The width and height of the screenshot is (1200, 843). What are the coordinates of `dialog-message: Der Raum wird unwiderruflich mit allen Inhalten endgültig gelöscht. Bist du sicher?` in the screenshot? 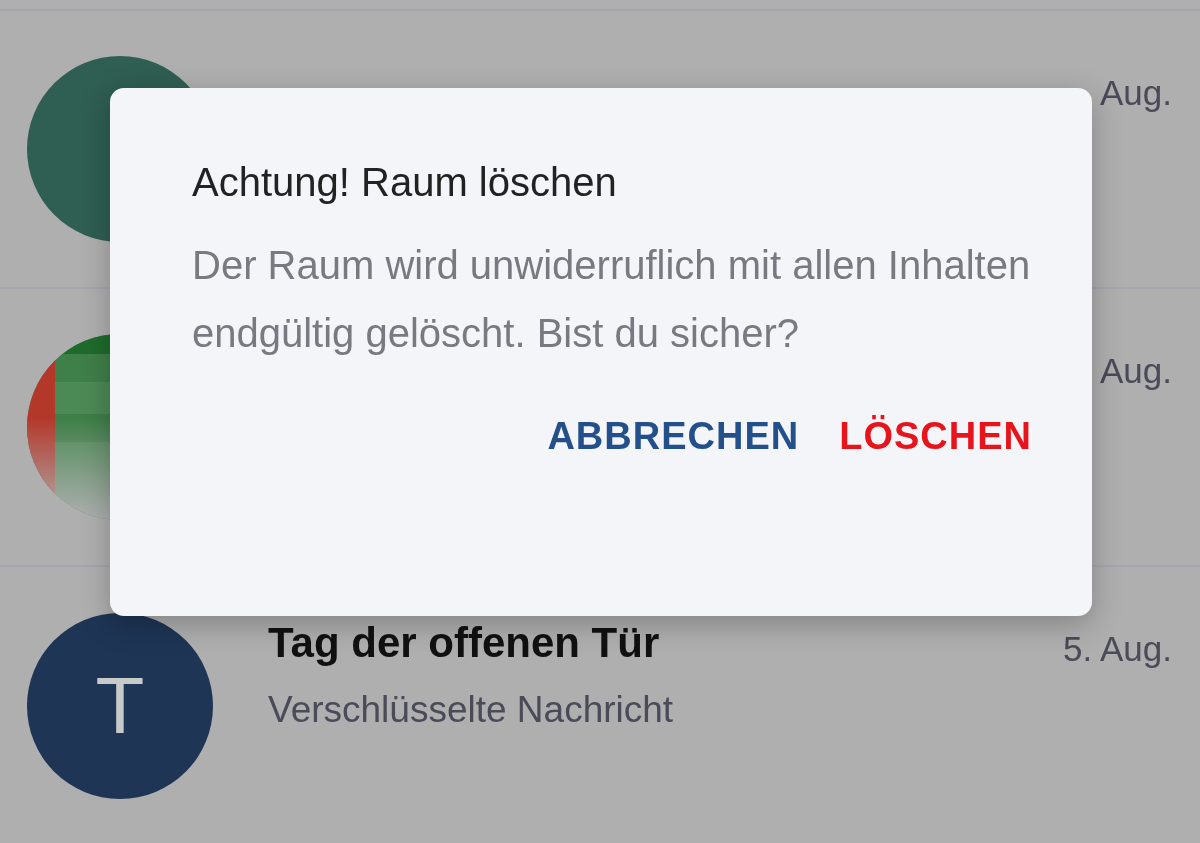 It's located at (612, 299).